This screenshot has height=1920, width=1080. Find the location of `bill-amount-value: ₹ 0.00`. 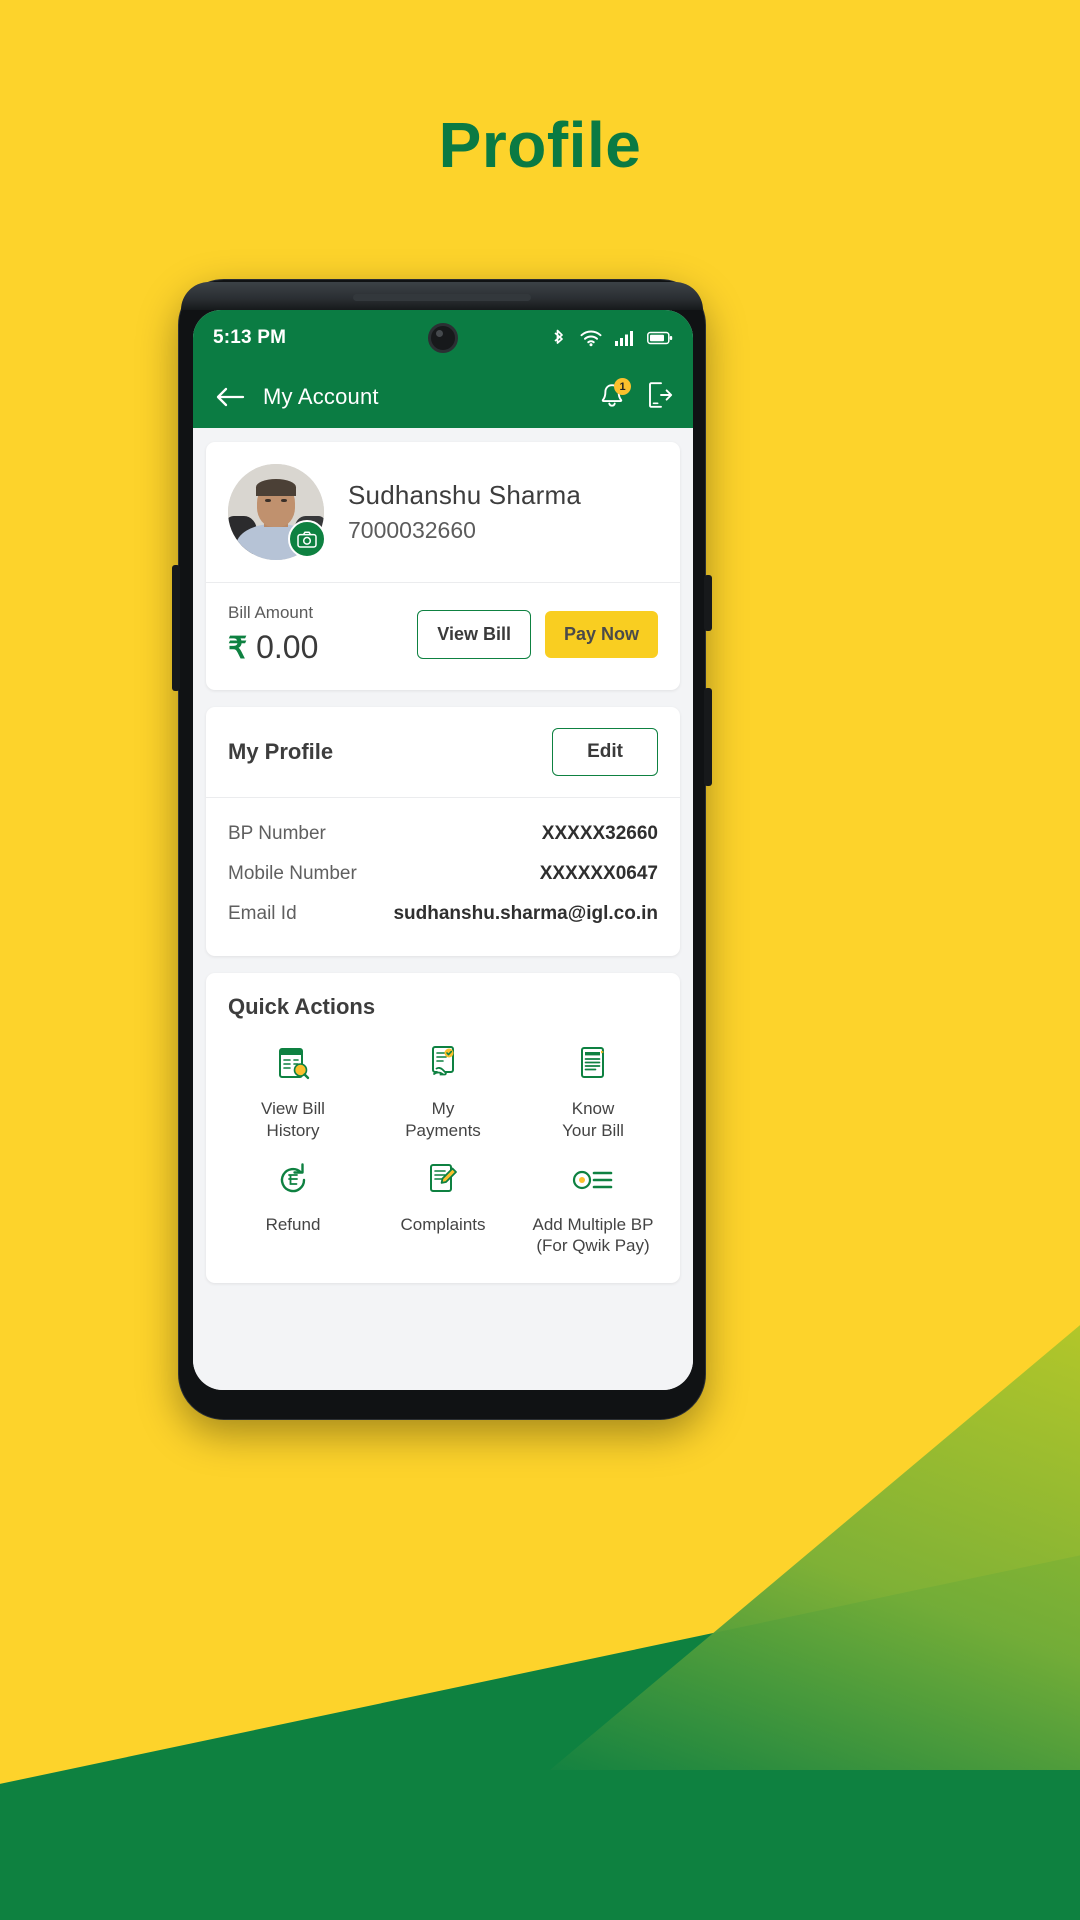

bill-amount-value: ₹ 0.00 is located at coordinates (322, 647).